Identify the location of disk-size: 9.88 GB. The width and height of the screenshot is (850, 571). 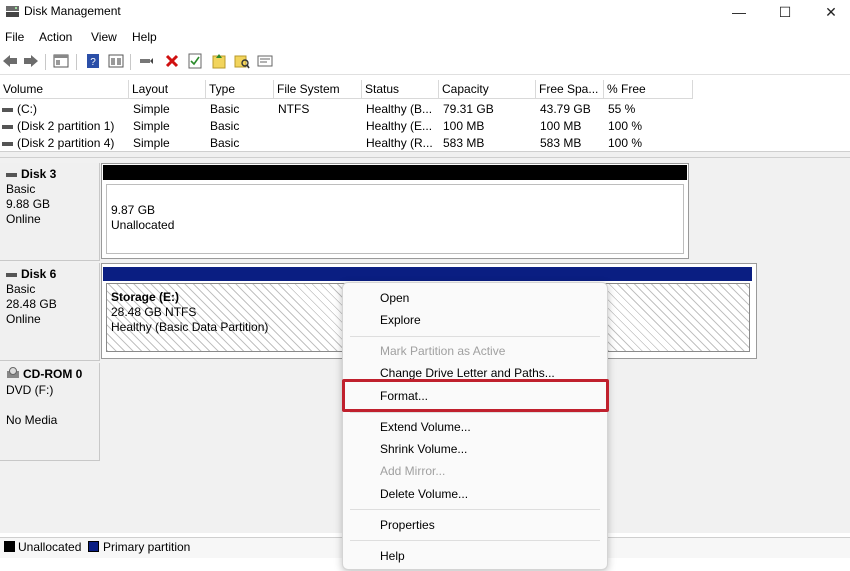
(28, 204).